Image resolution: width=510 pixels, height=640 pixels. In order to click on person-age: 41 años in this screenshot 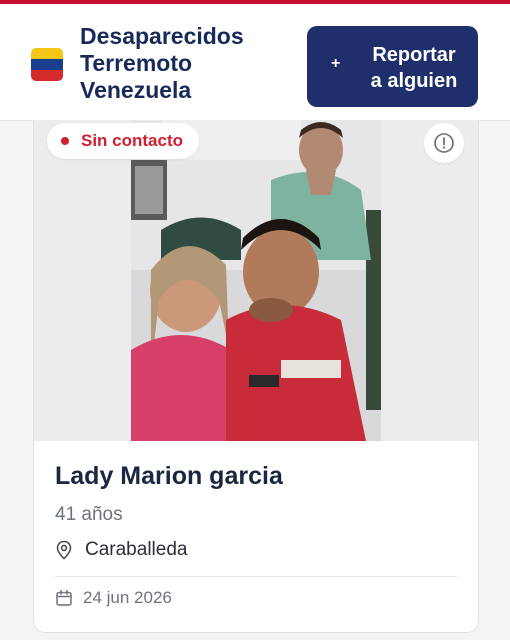, I will do `click(89, 514)`.